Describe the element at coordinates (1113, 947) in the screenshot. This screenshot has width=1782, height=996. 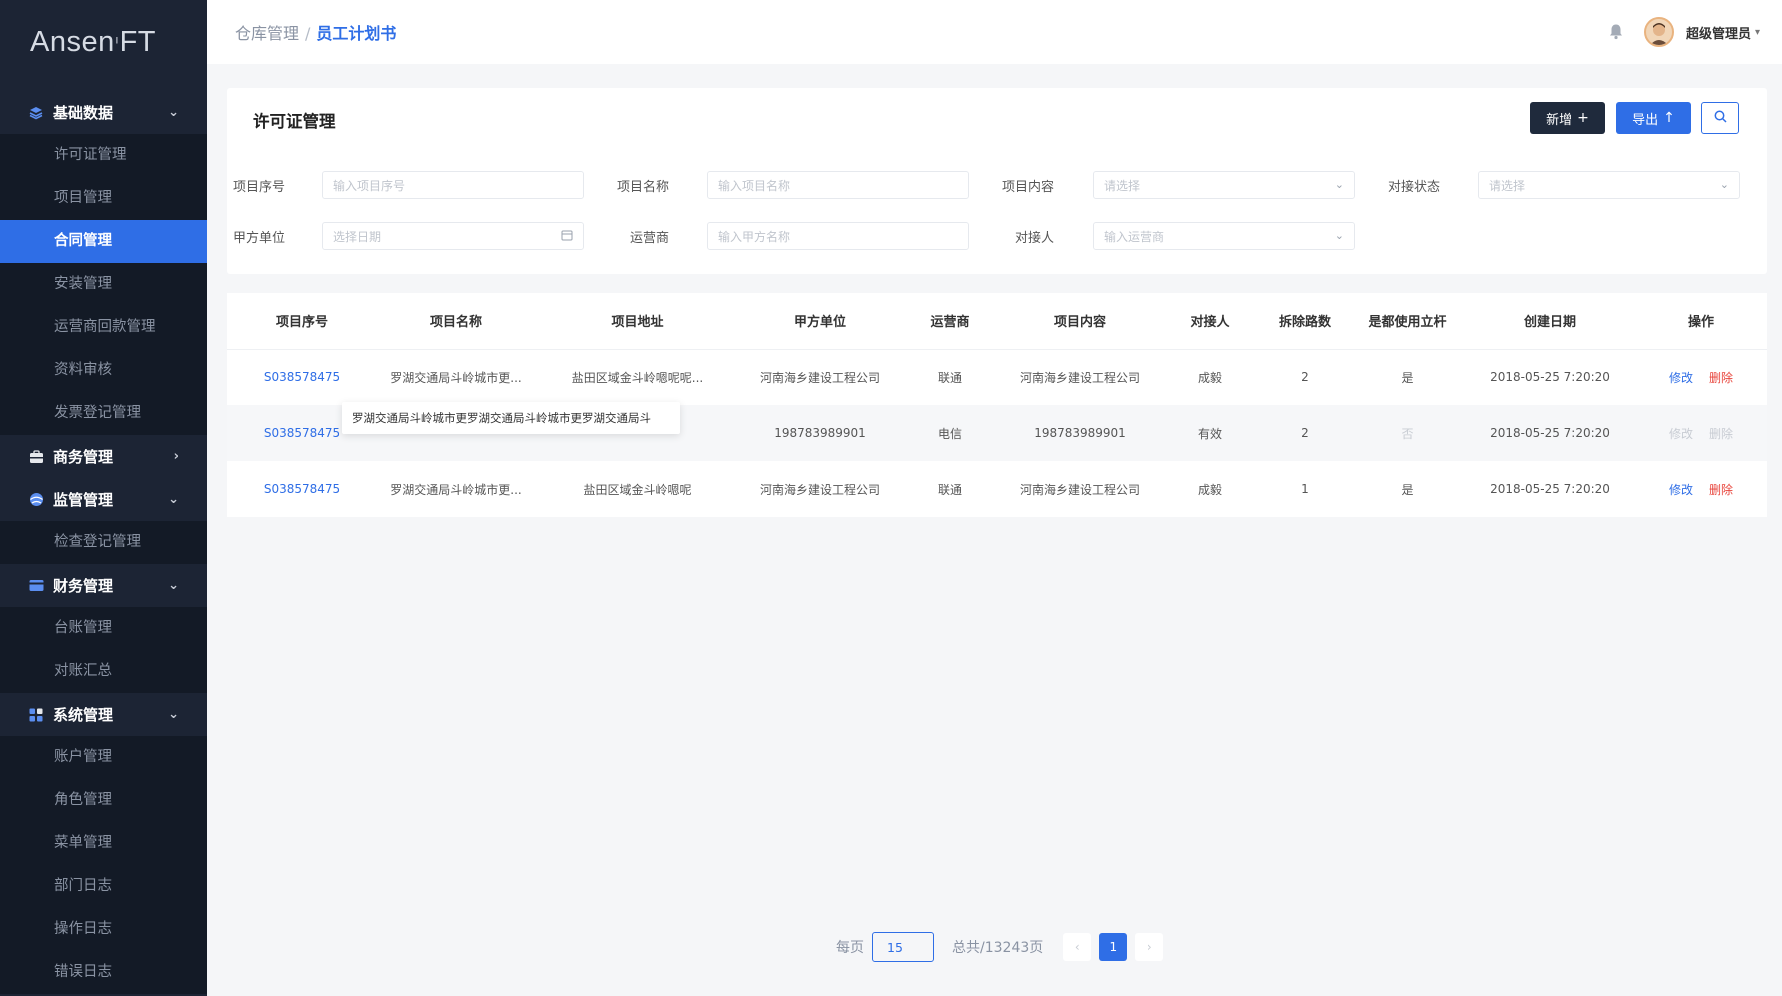
I see `page-button-current: 1` at that location.